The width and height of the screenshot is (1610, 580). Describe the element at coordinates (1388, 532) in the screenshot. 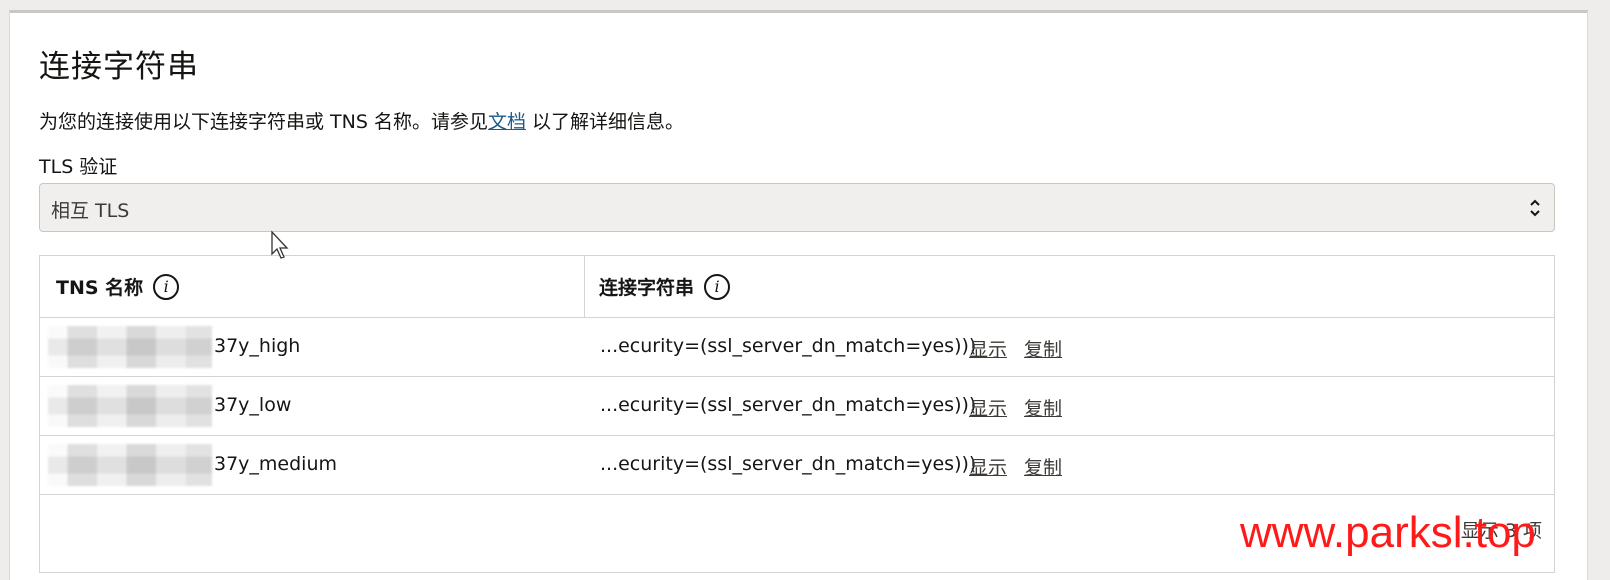

I see `watermark: www.parksl.top` at that location.